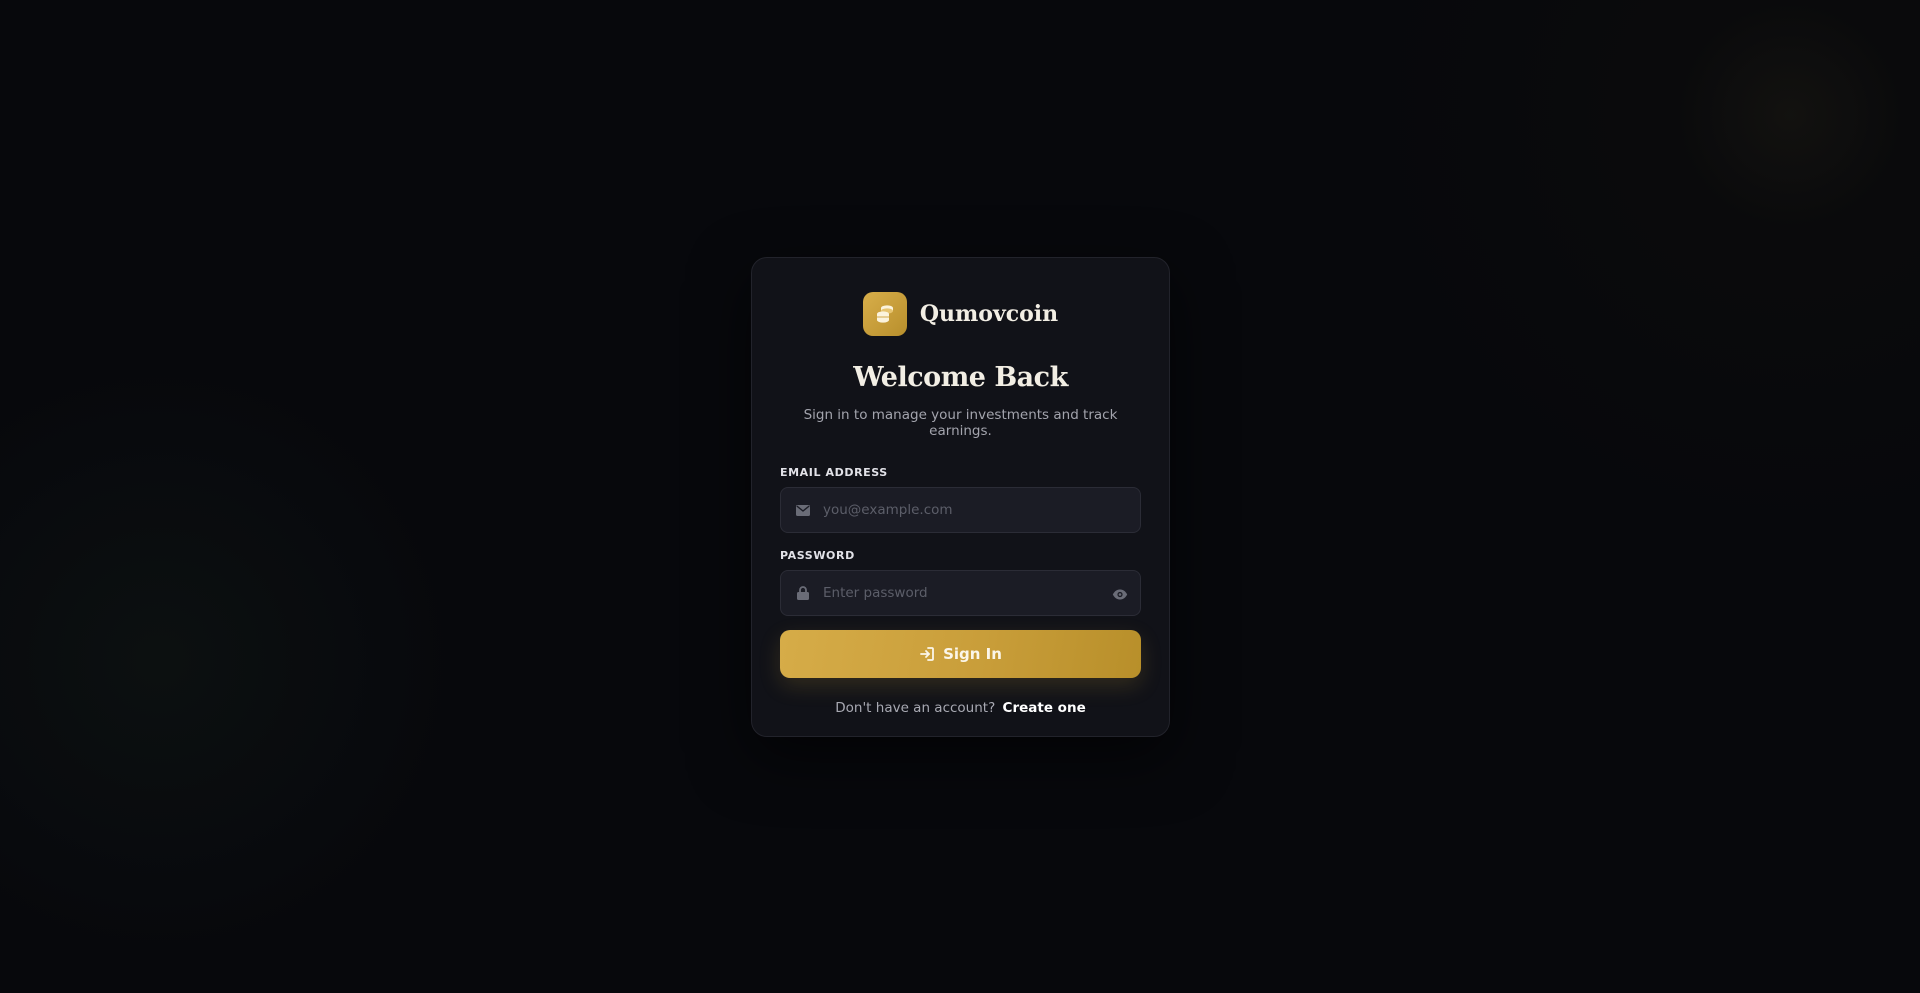 The height and width of the screenshot is (993, 1920). Describe the element at coordinates (989, 314) in the screenshot. I see `brand-name: Qumovcoin` at that location.